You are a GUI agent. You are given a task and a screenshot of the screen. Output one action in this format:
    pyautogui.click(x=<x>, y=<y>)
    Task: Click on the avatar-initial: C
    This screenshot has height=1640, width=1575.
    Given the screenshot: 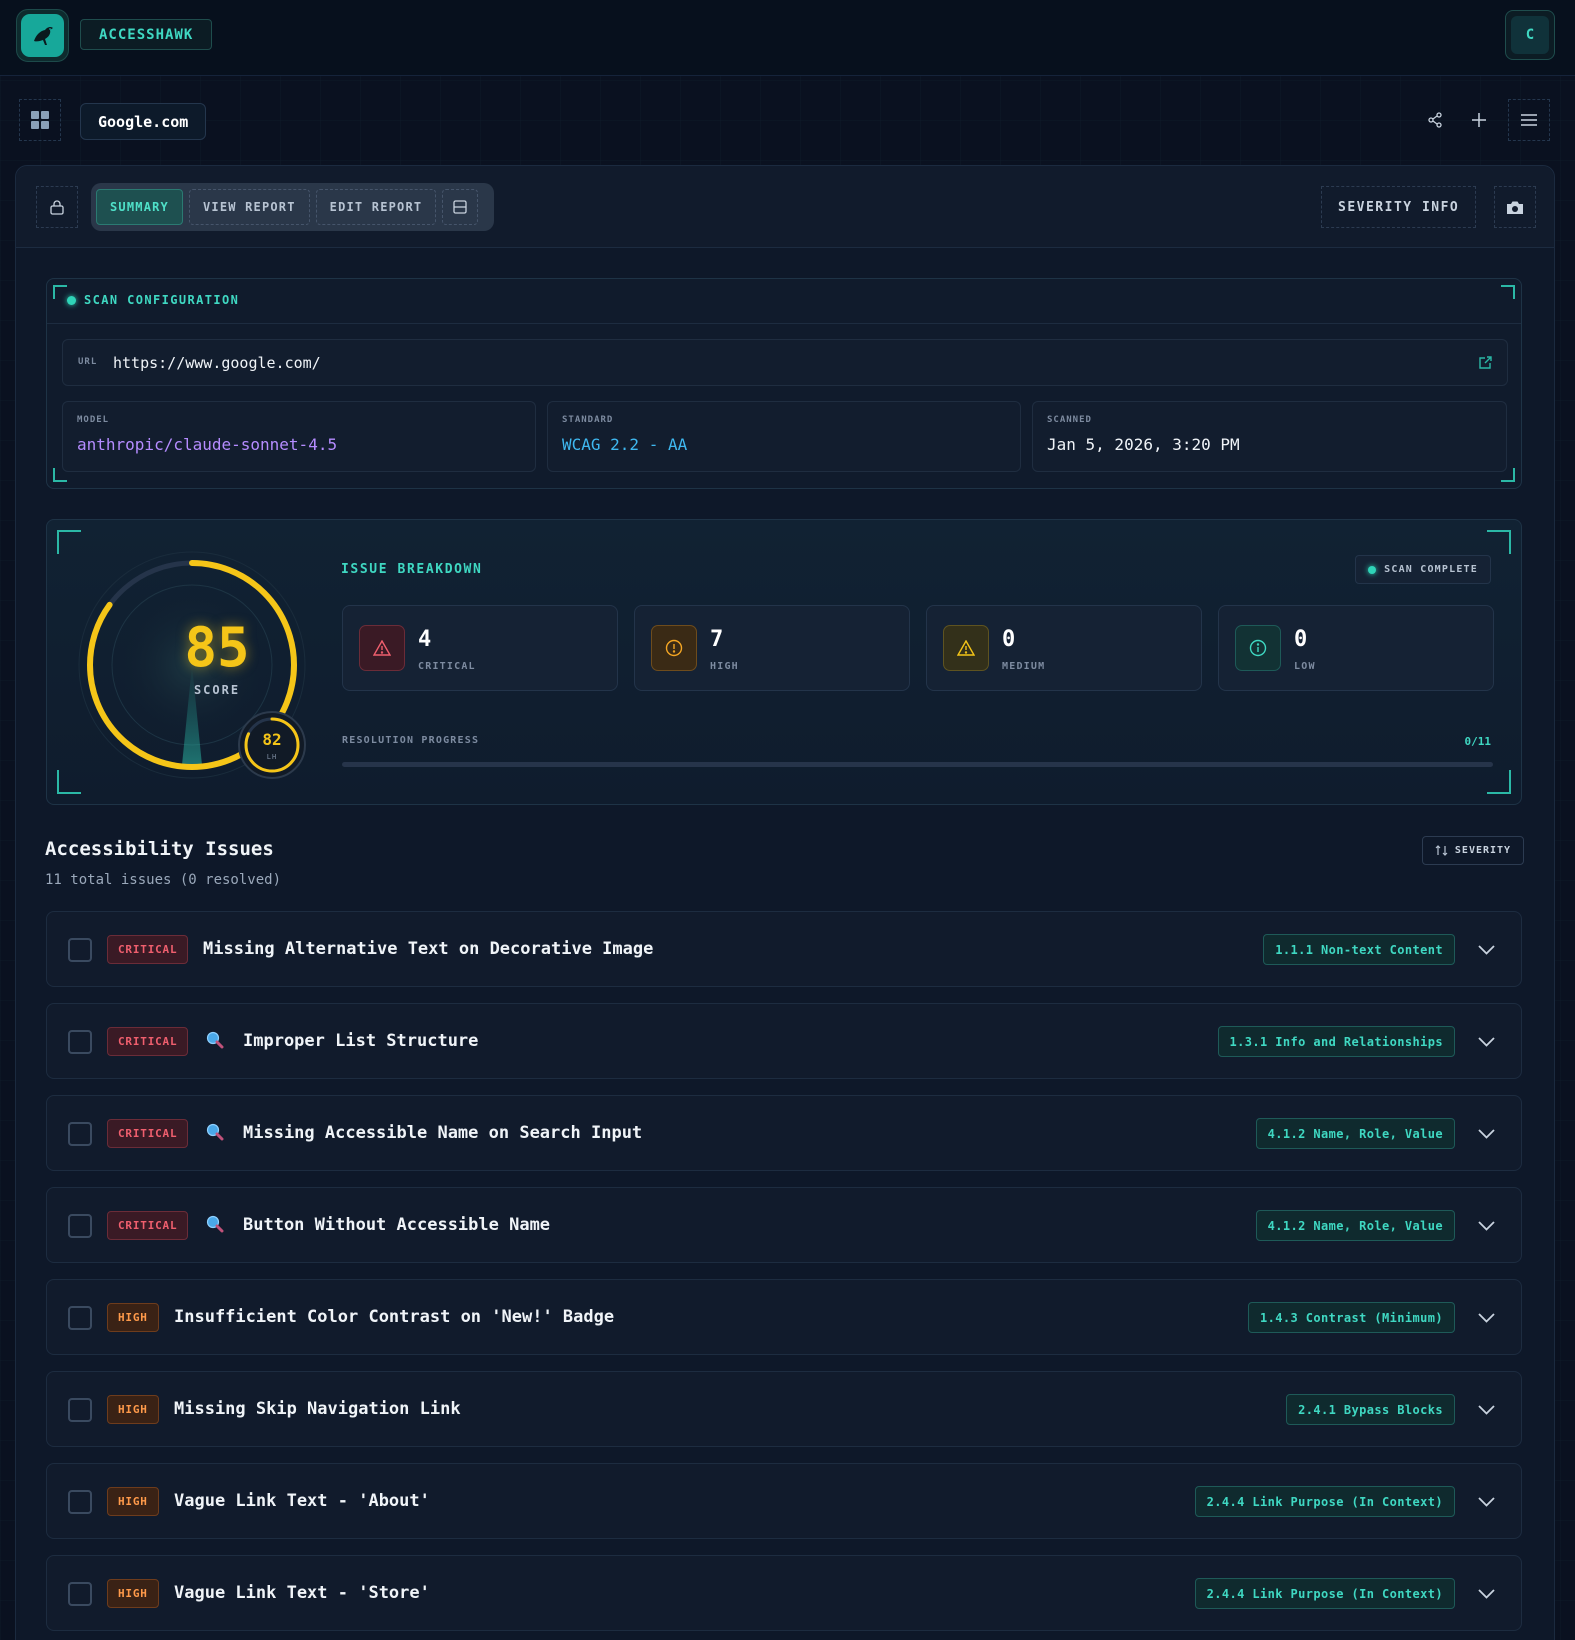 What is the action you would take?
    pyautogui.click(x=1530, y=35)
    